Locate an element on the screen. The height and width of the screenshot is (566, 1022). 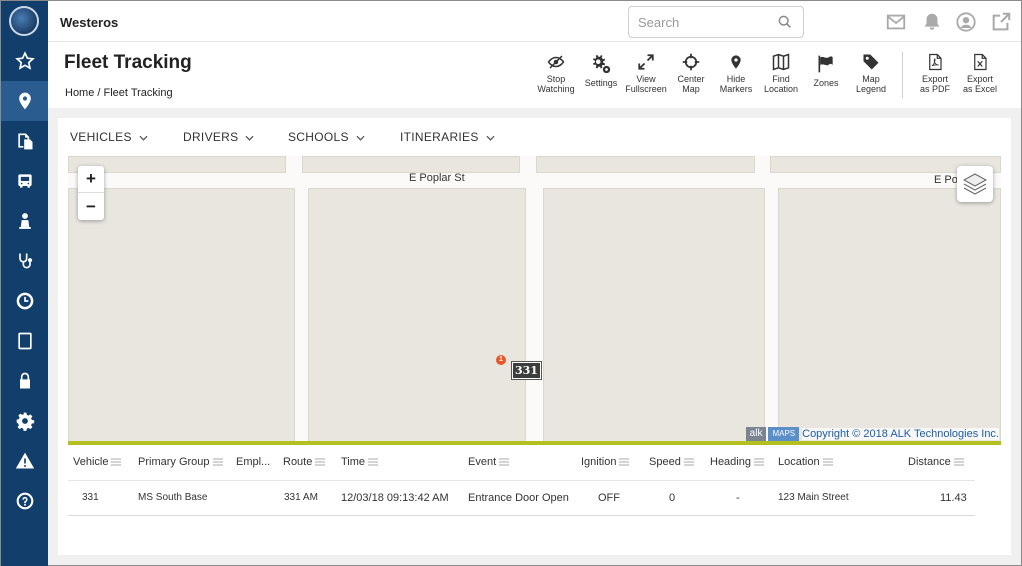
stethoscope-icon is located at coordinates (25, 261).